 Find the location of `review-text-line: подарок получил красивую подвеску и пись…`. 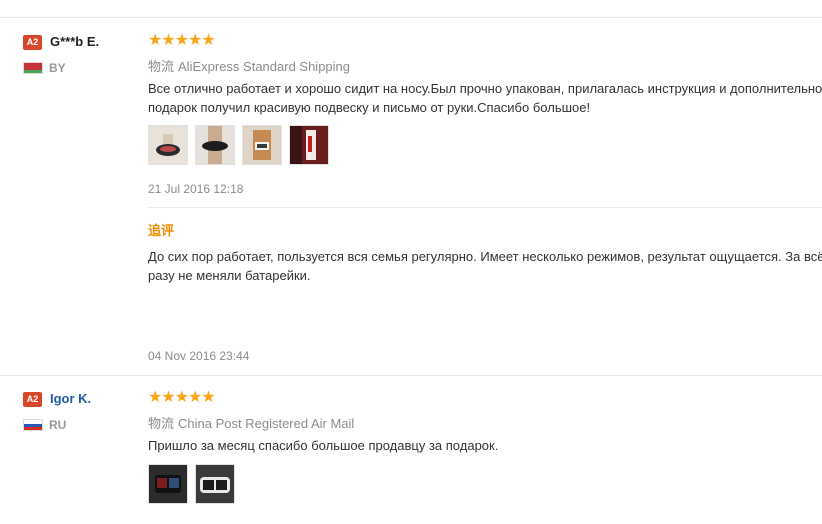

review-text-line: подарок получил красивую подвеску и пись… is located at coordinates (369, 107).